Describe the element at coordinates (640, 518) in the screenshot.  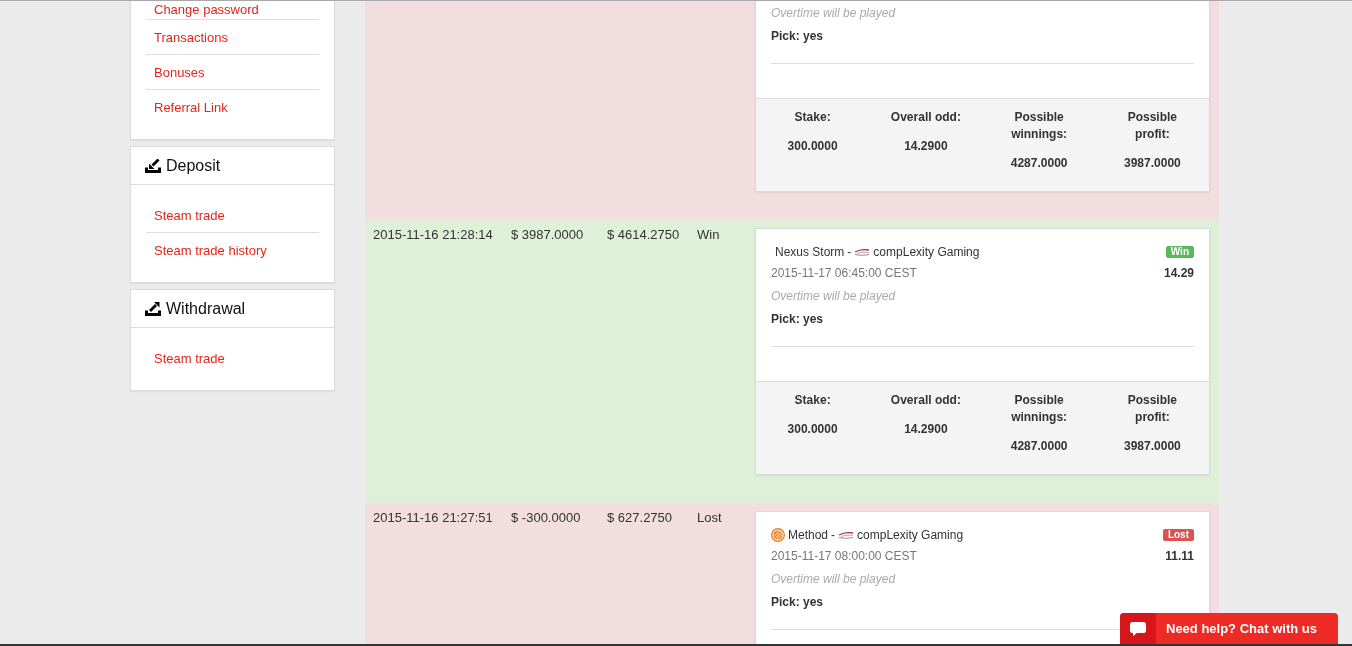
I see `bet-balance: $ 627.2750` at that location.